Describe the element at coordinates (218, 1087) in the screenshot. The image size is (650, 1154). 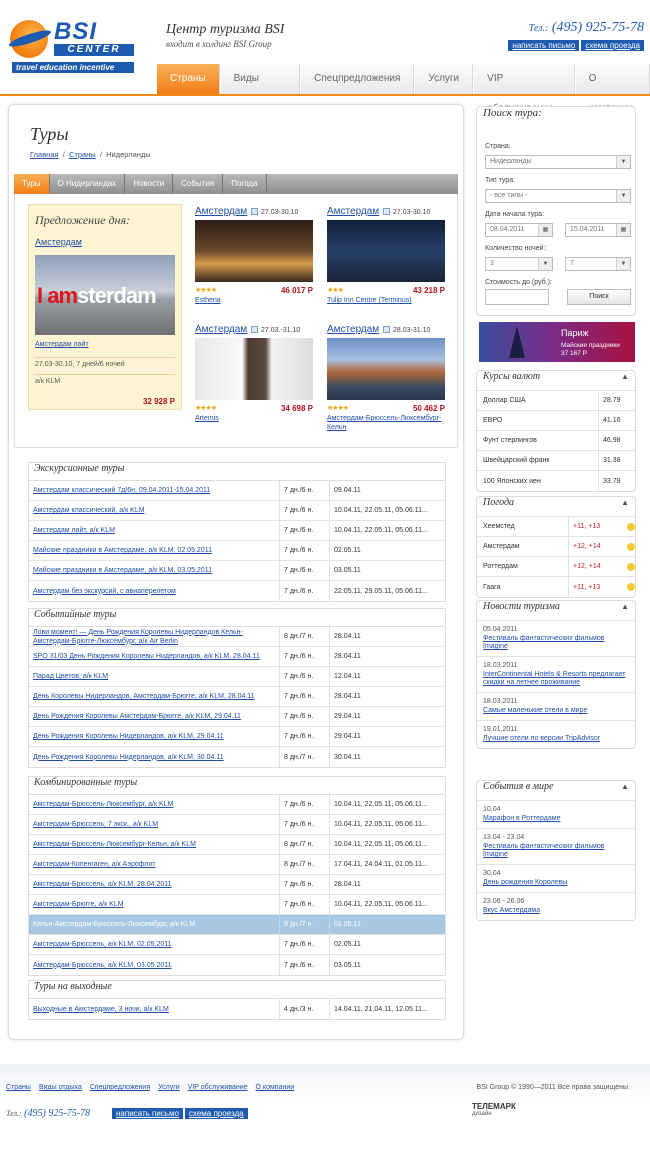
I see `footer-link-vip: VIP обслуживание` at that location.